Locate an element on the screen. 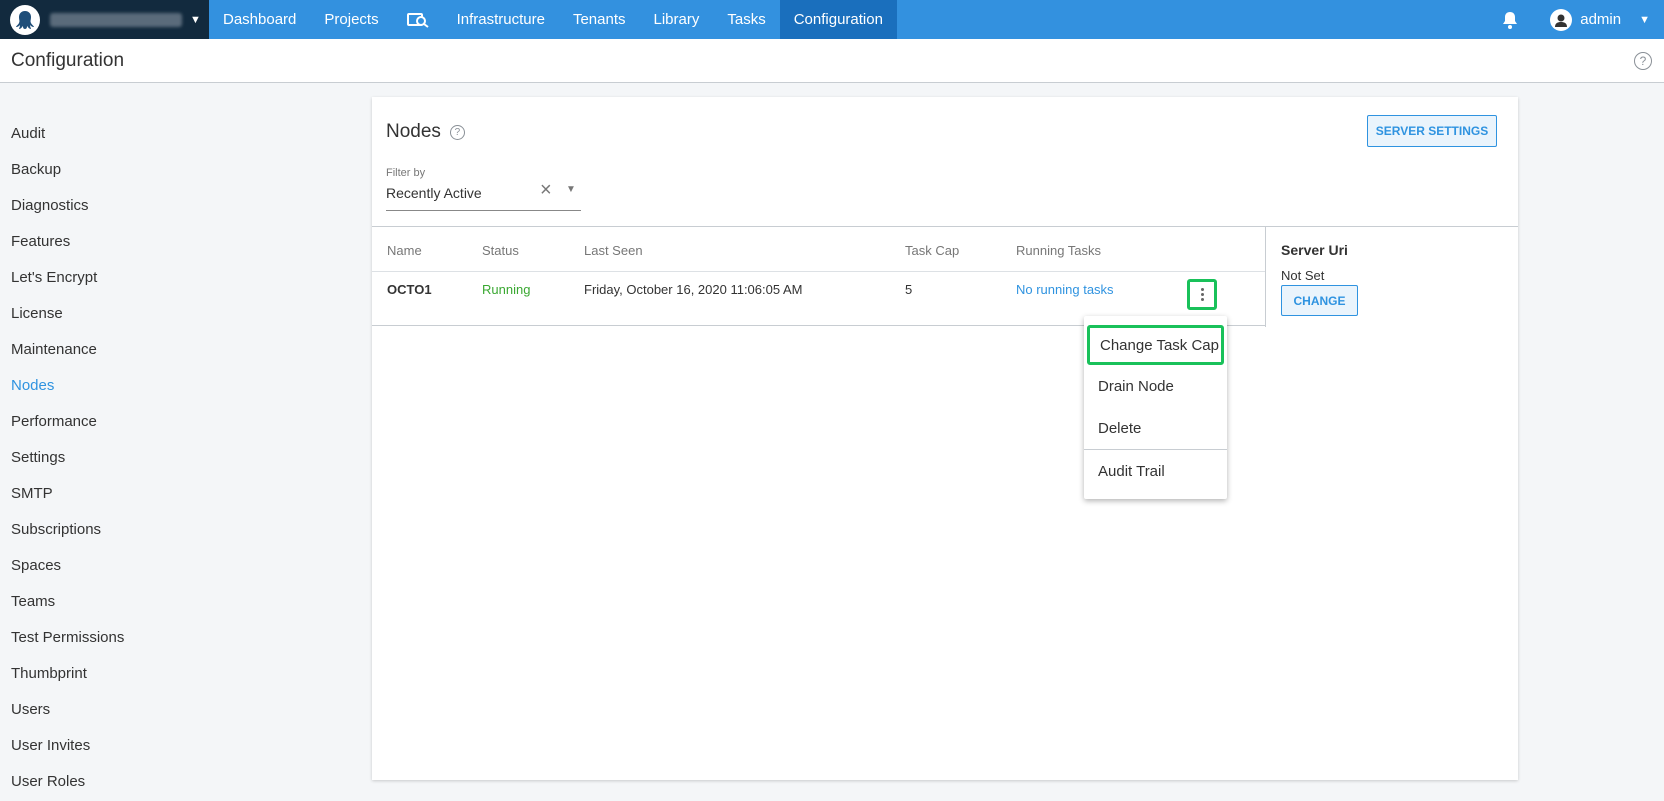  row-overflow-menu-button is located at coordinates (1202, 294).